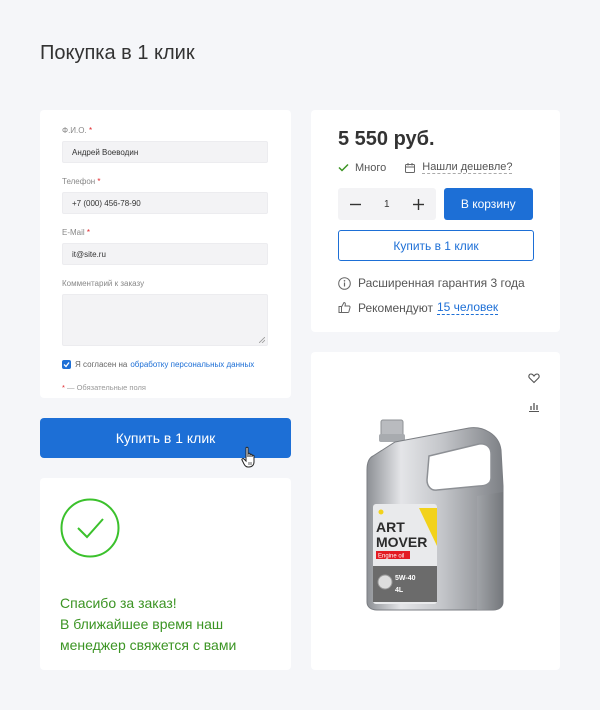 The height and width of the screenshot is (710, 600). I want to click on decrease-quantity-button, so click(355, 204).